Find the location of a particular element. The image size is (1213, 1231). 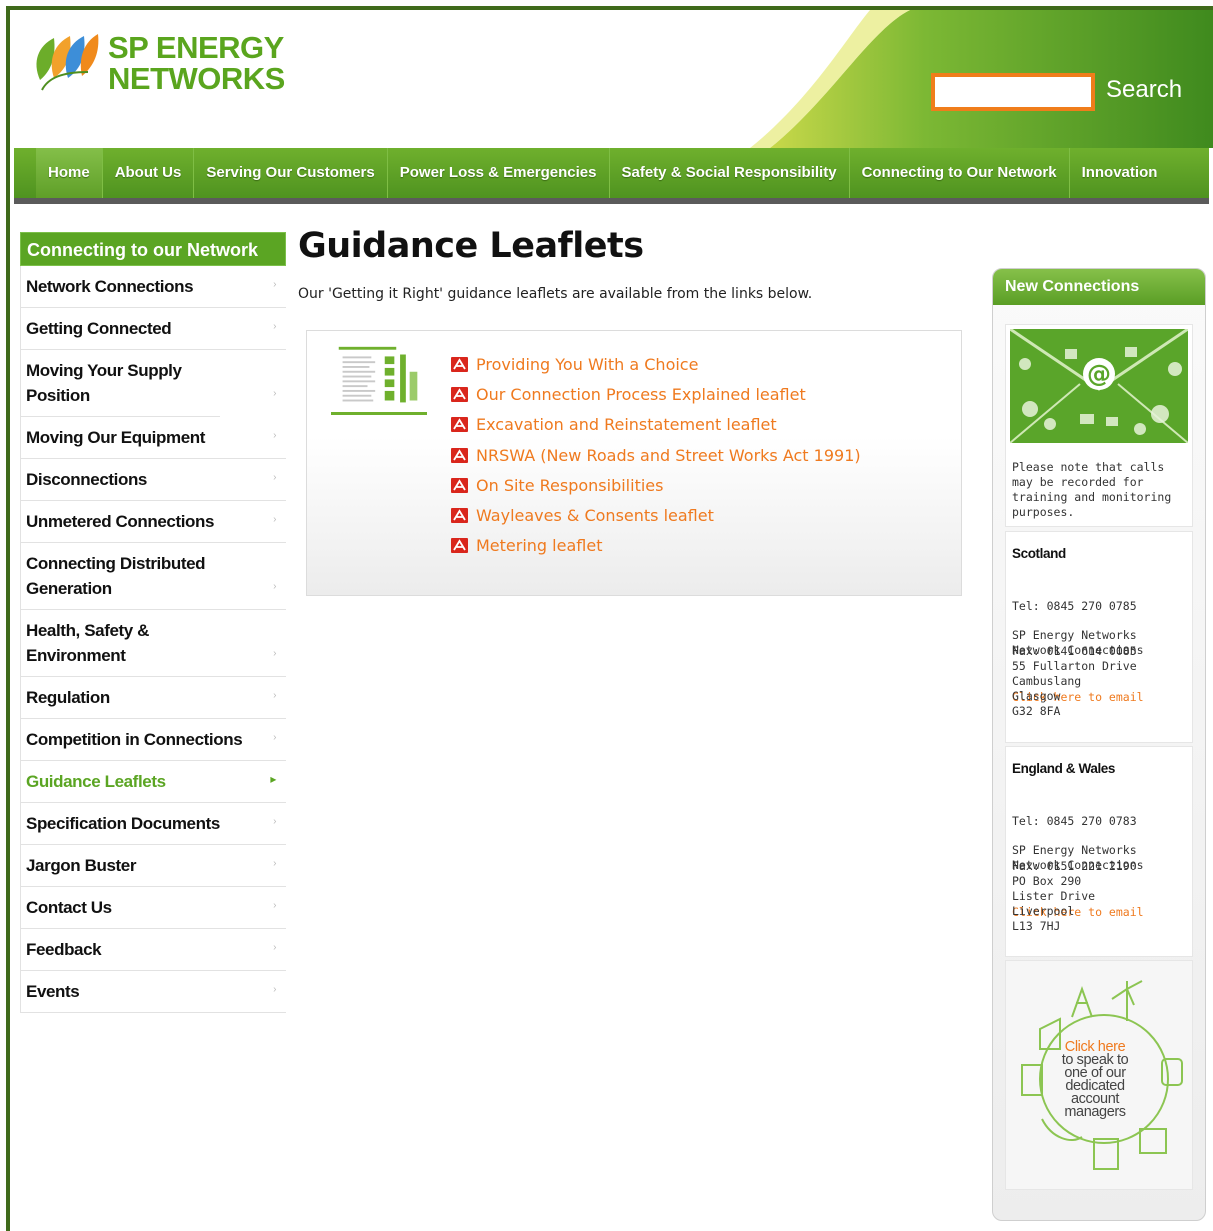

sidebar-item-guidance-leaflets: Guidance Leaflets ▸ is located at coordinates (153, 782).